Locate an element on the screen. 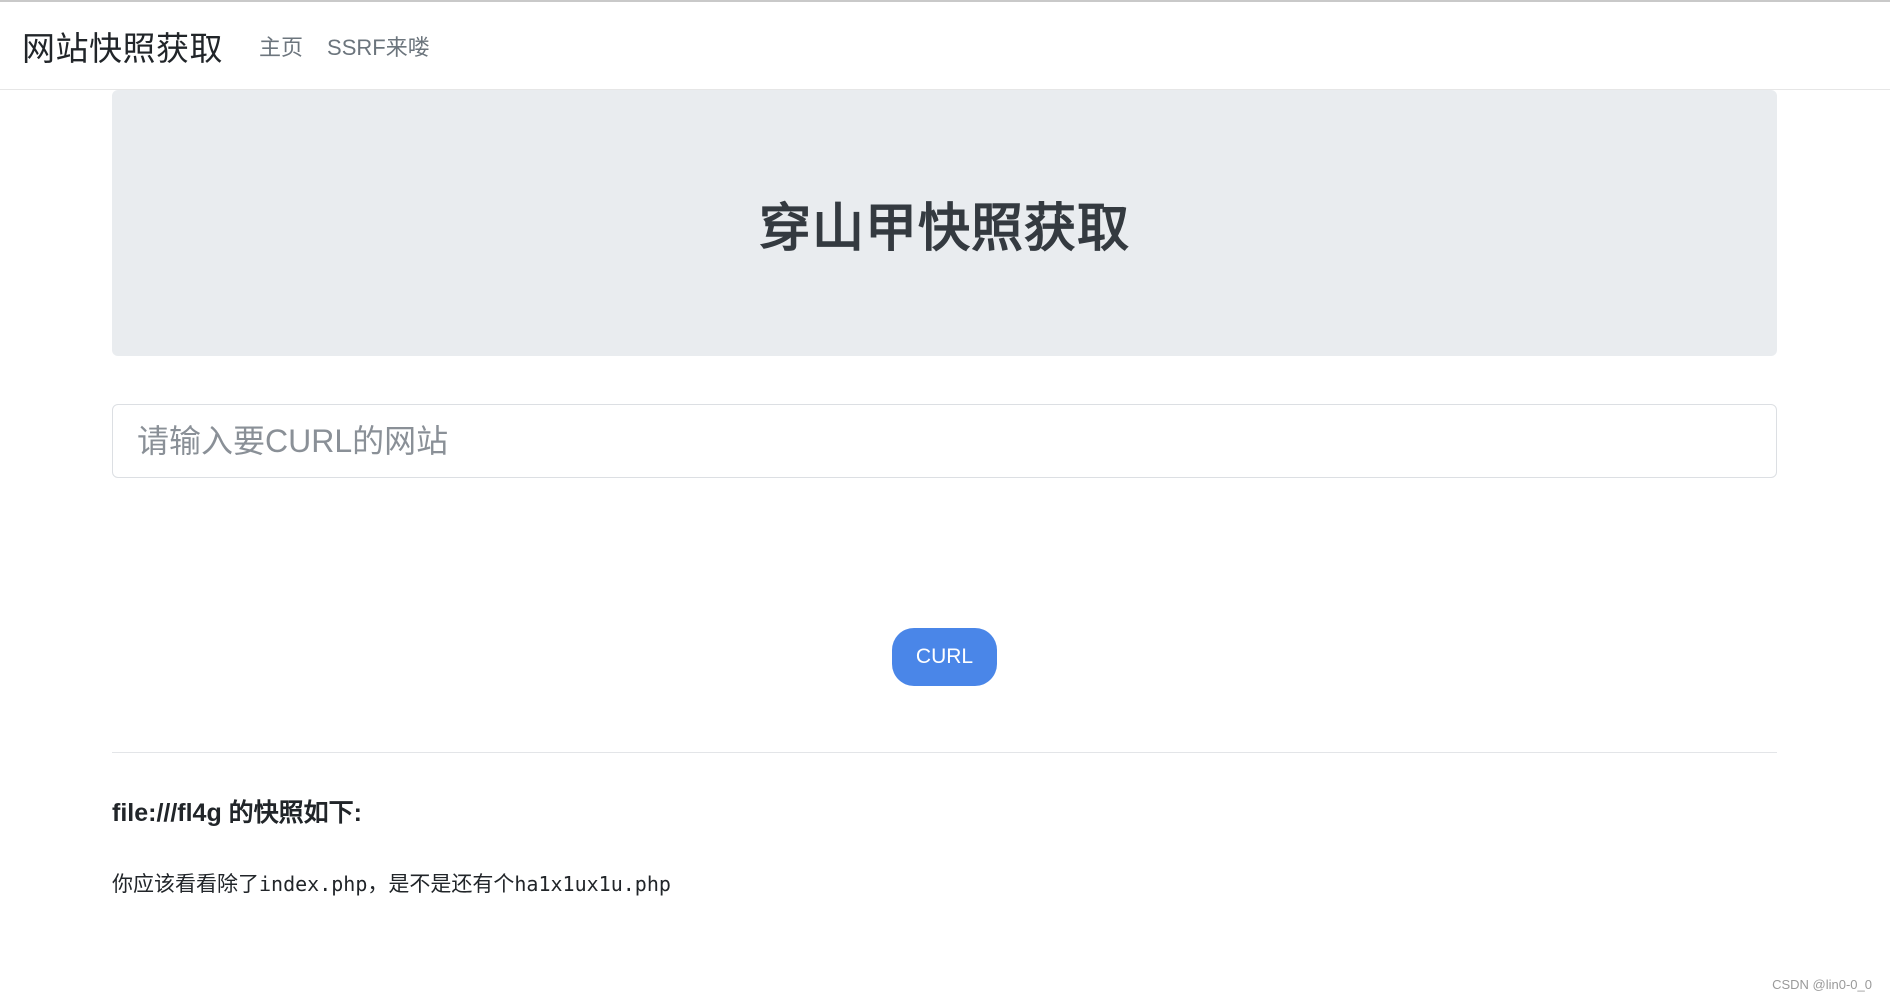  result-title: file:///fl4g 的快照如下: is located at coordinates (237, 813).